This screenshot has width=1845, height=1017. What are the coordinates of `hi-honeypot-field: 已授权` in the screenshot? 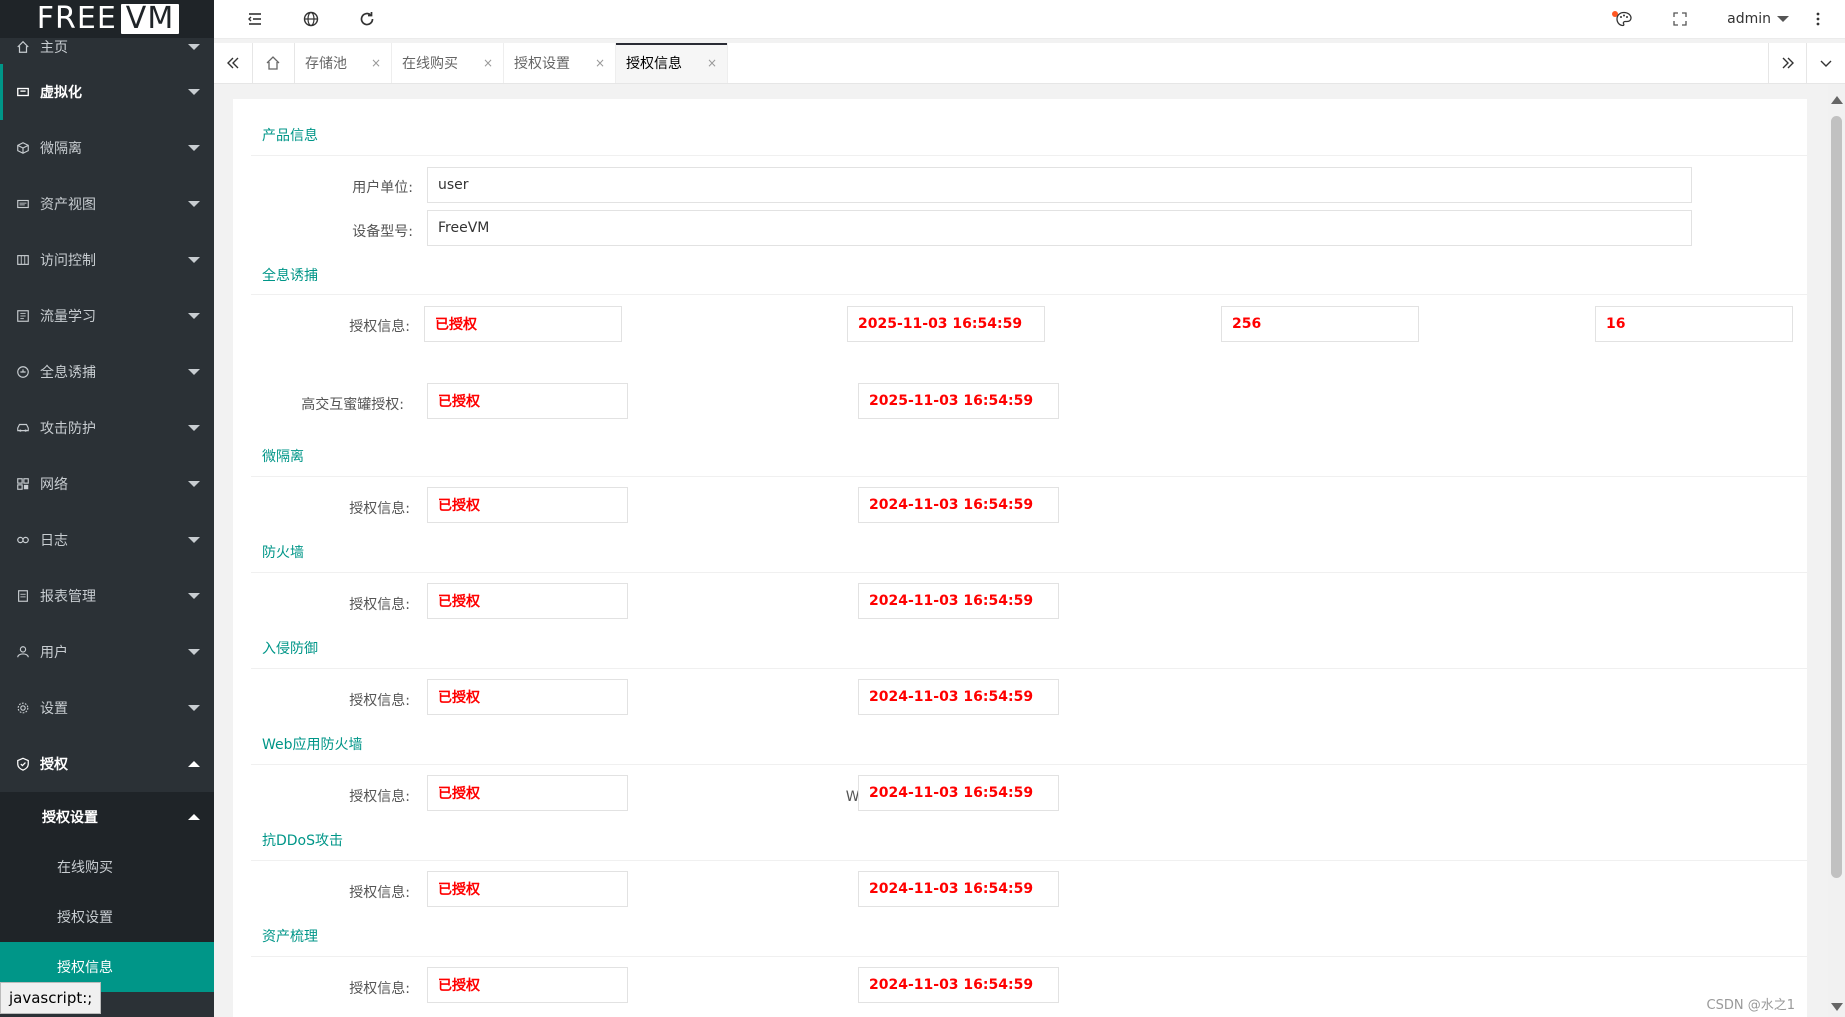 It's located at (527, 401).